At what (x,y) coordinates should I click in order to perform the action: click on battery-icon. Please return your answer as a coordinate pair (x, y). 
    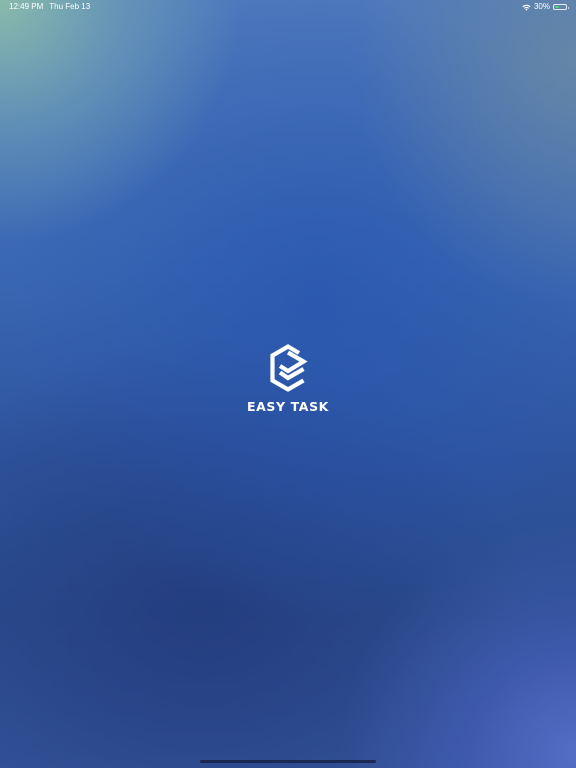
    Looking at the image, I should click on (561, 7).